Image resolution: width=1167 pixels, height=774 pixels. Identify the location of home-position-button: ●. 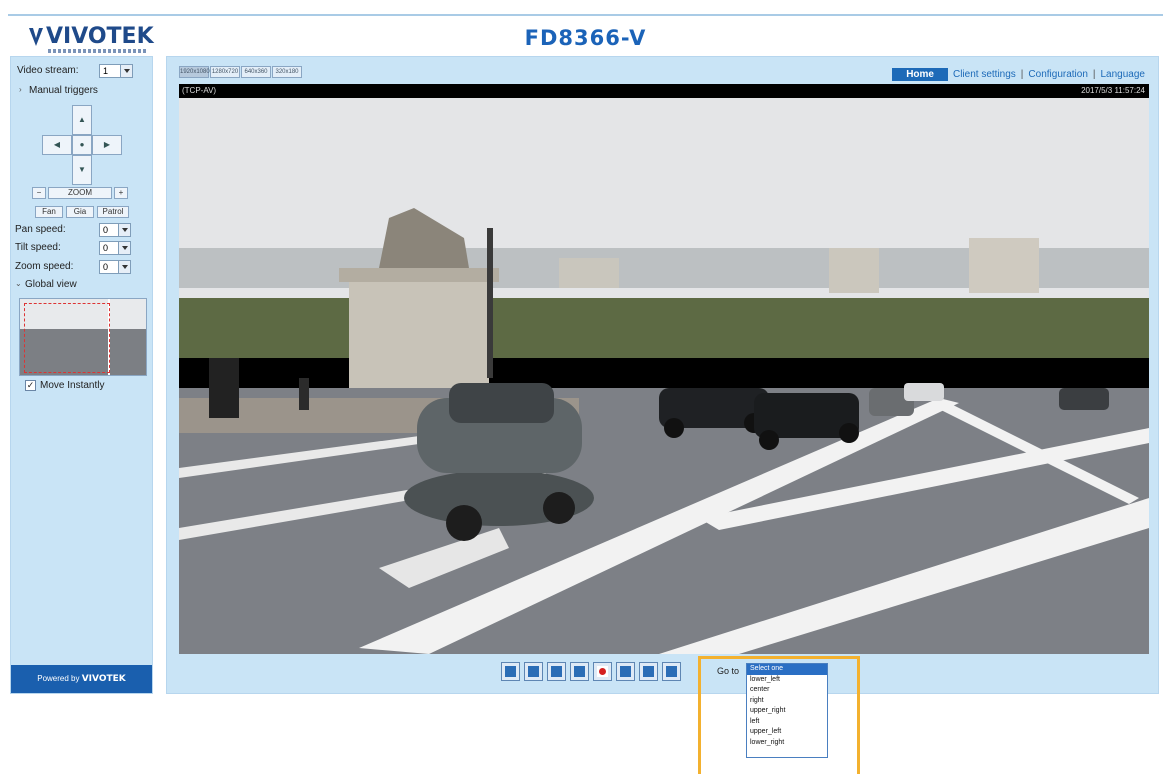
(82, 145).